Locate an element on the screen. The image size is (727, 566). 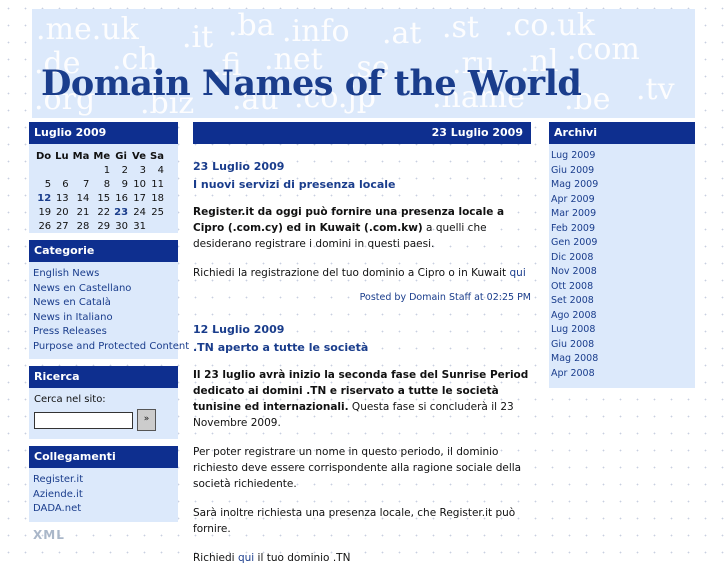
archive-link: Ago 2008 is located at coordinates (622, 316).